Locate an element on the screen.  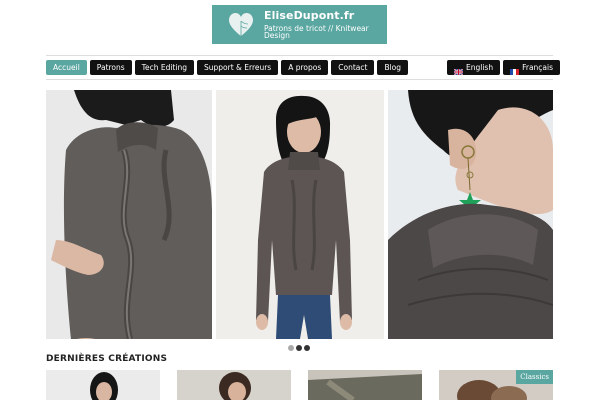
france-flag-icon is located at coordinates (515, 70).